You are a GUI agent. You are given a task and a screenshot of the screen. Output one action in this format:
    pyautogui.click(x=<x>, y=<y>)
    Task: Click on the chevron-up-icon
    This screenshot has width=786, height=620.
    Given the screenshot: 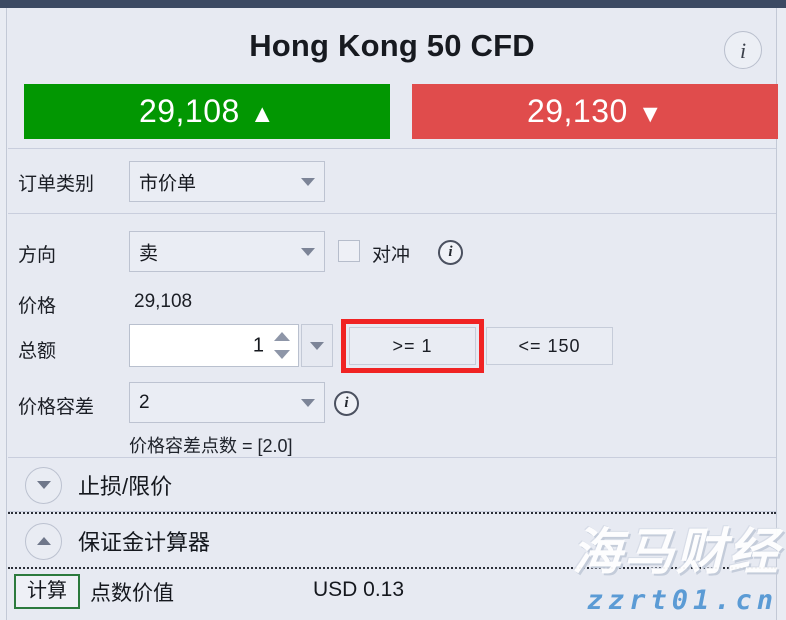 What is the action you would take?
    pyautogui.click(x=43, y=541)
    